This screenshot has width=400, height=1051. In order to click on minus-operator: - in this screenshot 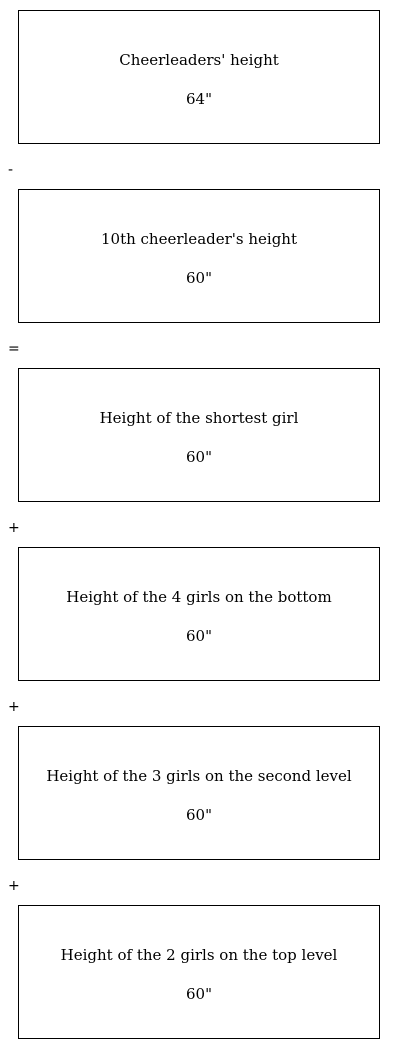, I will do `click(11, 170)`.